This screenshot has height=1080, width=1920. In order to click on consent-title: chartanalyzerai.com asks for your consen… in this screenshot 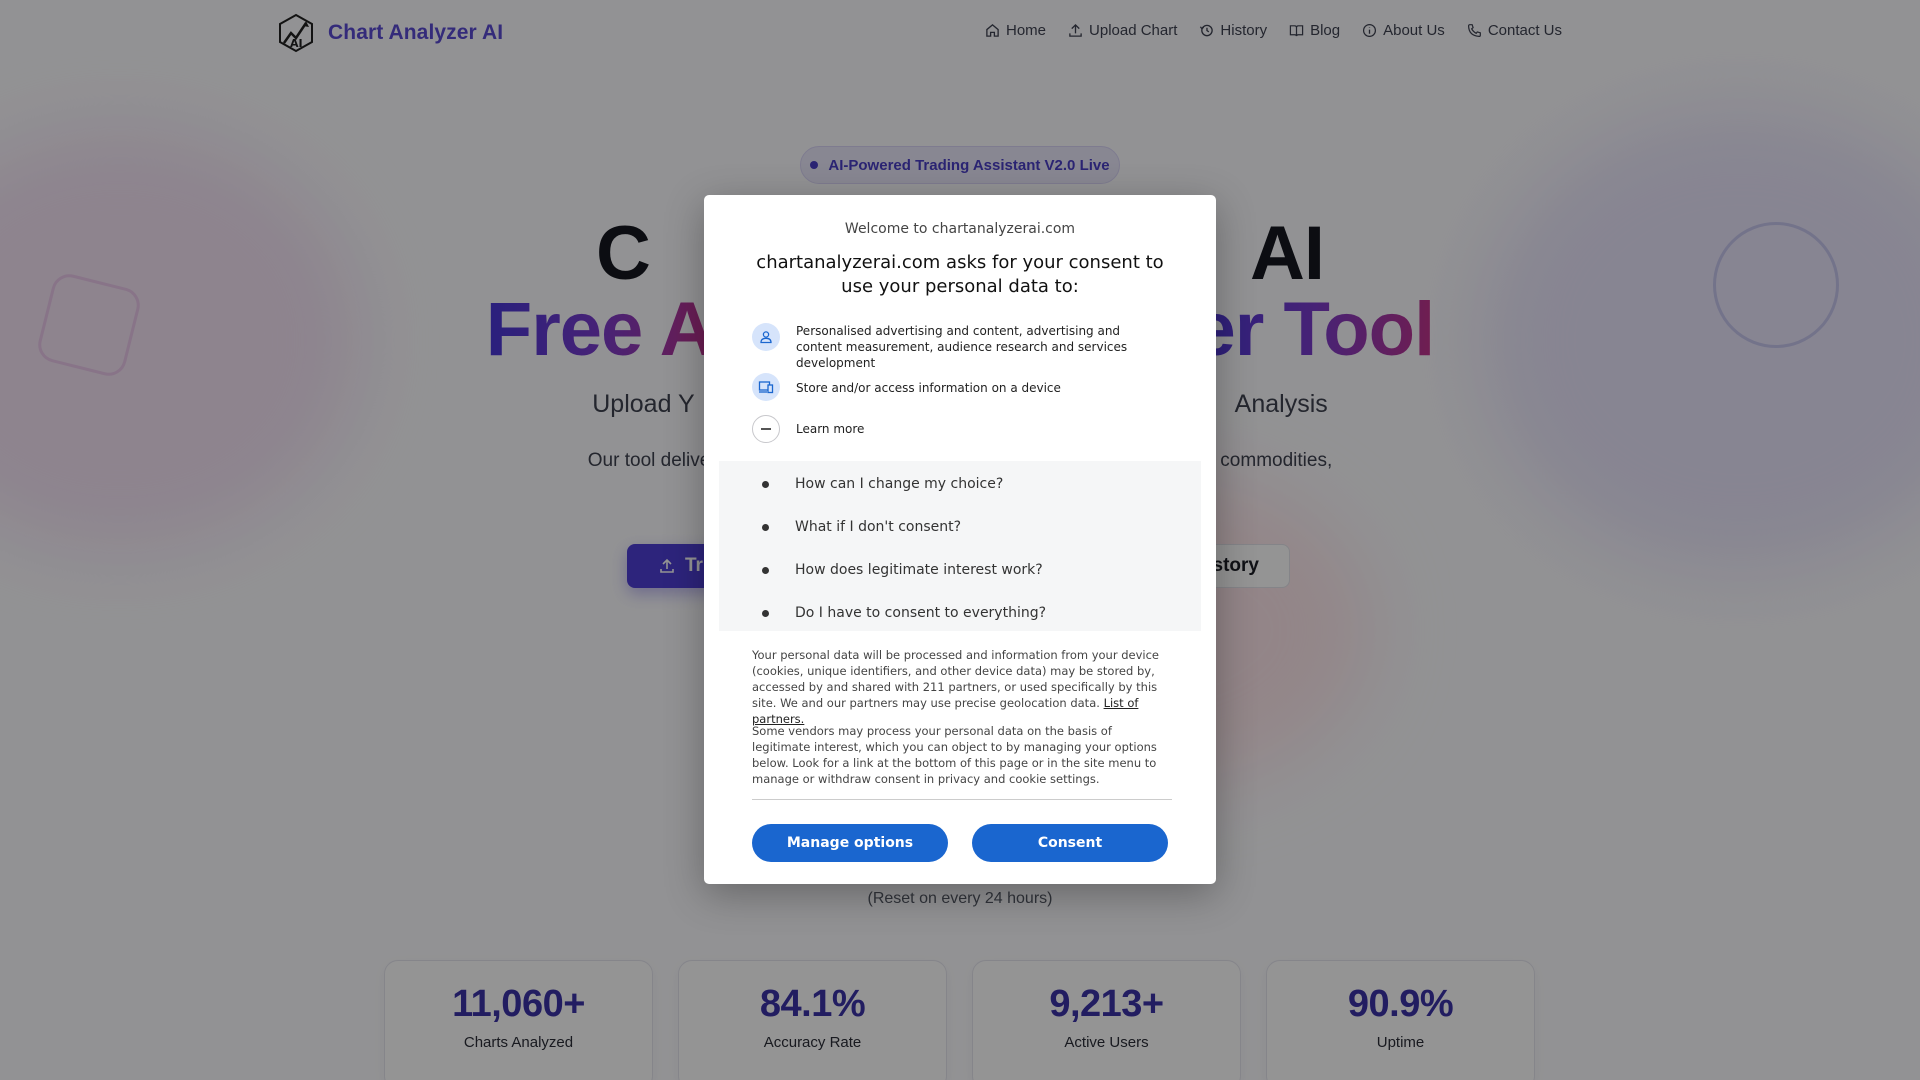, I will do `click(960, 274)`.